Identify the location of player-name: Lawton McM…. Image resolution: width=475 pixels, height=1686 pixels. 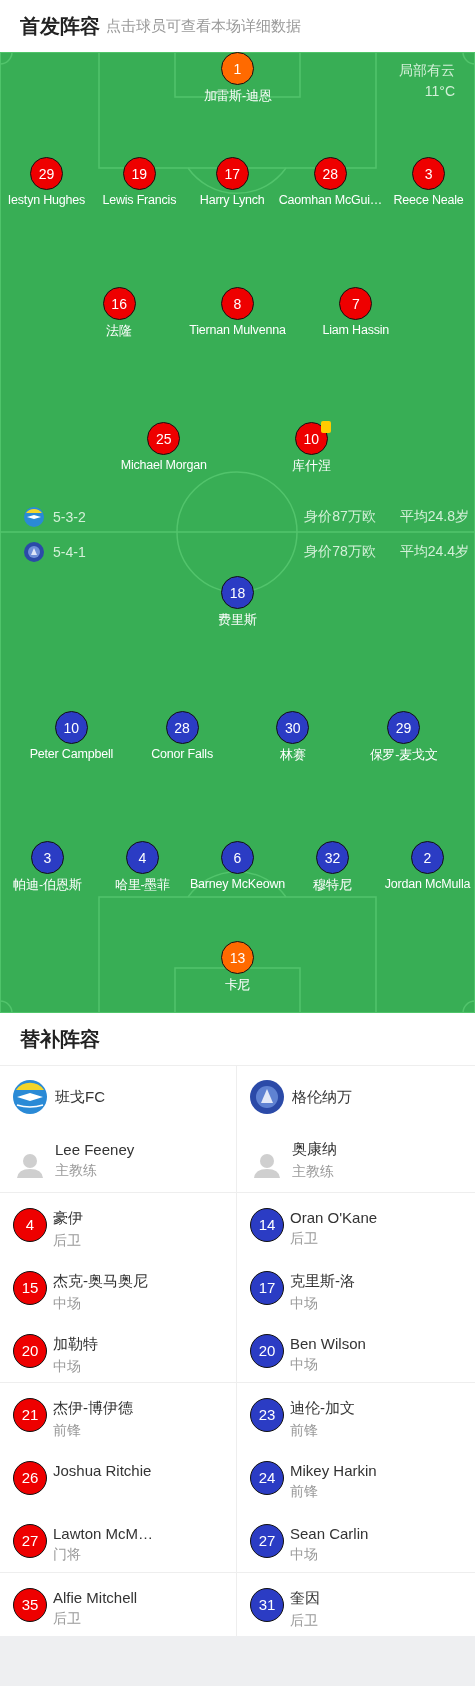
(103, 1533).